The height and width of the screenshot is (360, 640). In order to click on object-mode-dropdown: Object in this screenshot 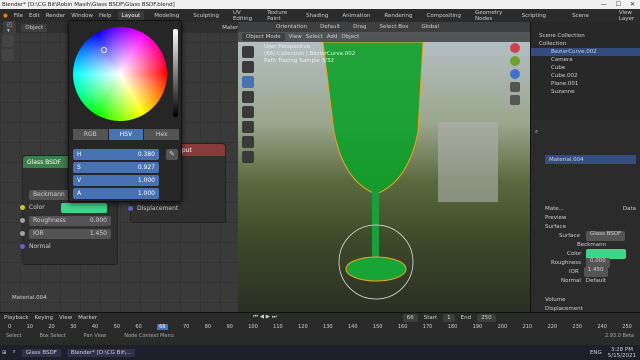, I will do `click(34, 27)`.